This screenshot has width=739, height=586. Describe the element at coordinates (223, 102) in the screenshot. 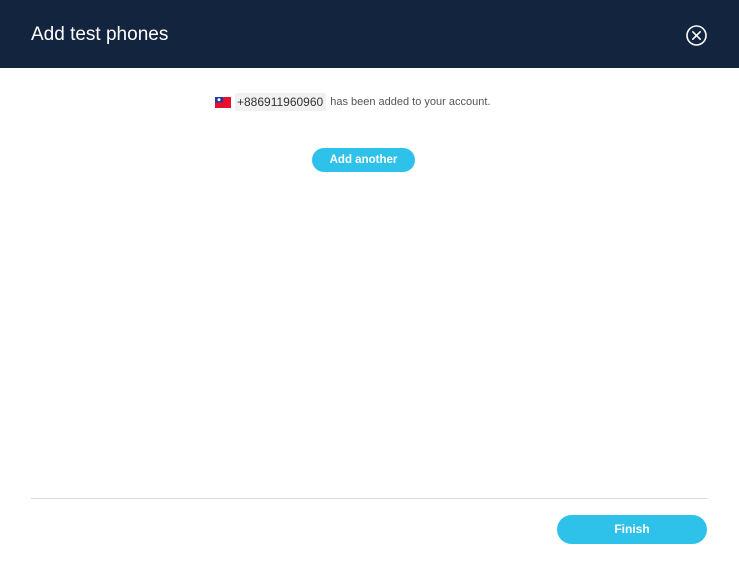

I see `taiwan-flag-icon` at that location.